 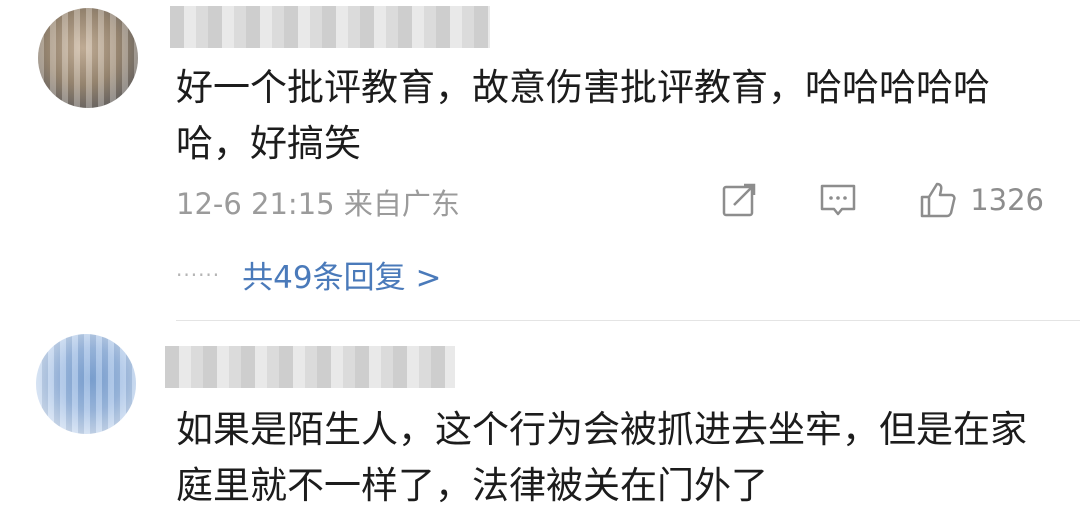 I want to click on like-button: 1326, so click(x=981, y=200).